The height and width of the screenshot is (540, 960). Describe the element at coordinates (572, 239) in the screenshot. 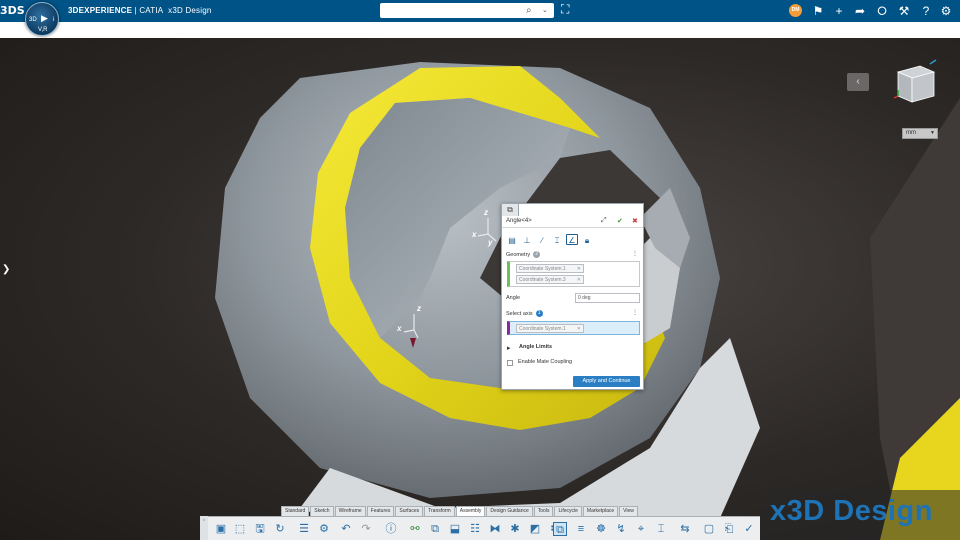

I see `angle-icon: ∠` at that location.